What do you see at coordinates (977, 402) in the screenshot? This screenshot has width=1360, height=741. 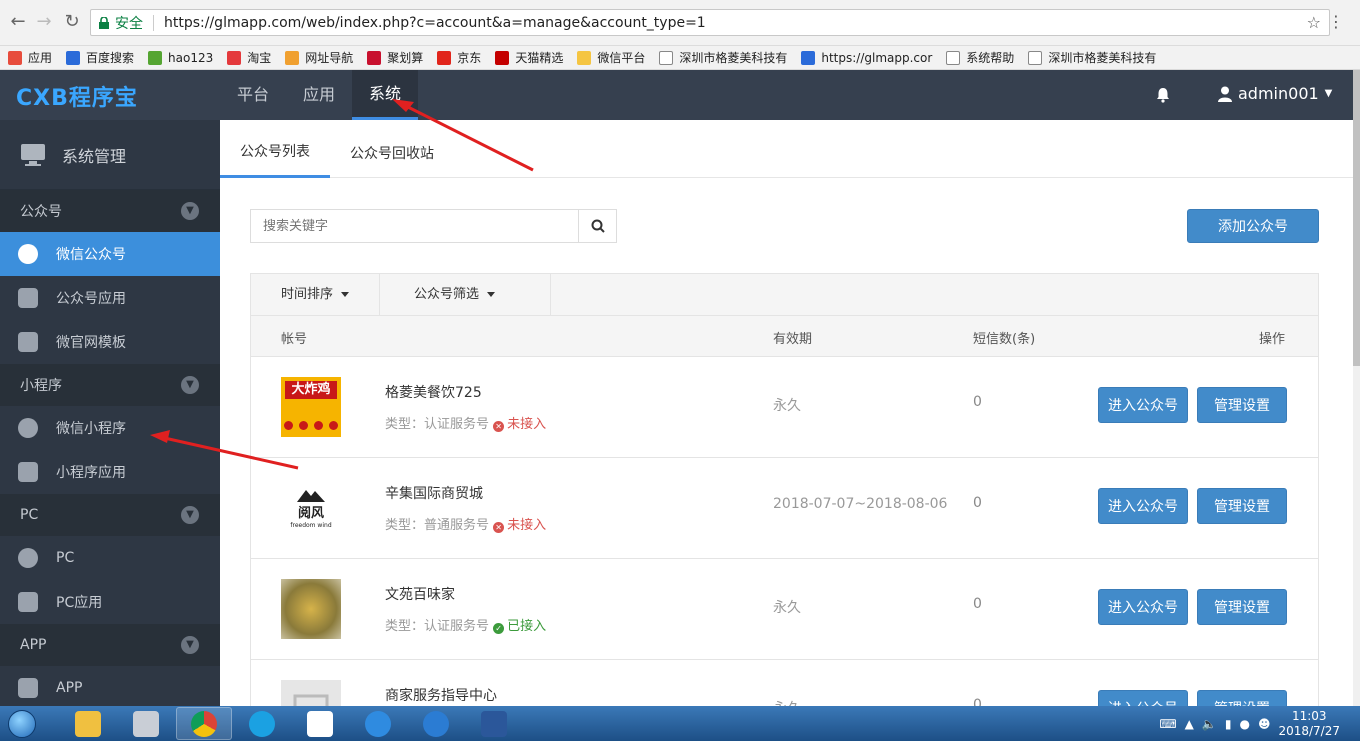 I see `sms-count: 0` at bounding box center [977, 402].